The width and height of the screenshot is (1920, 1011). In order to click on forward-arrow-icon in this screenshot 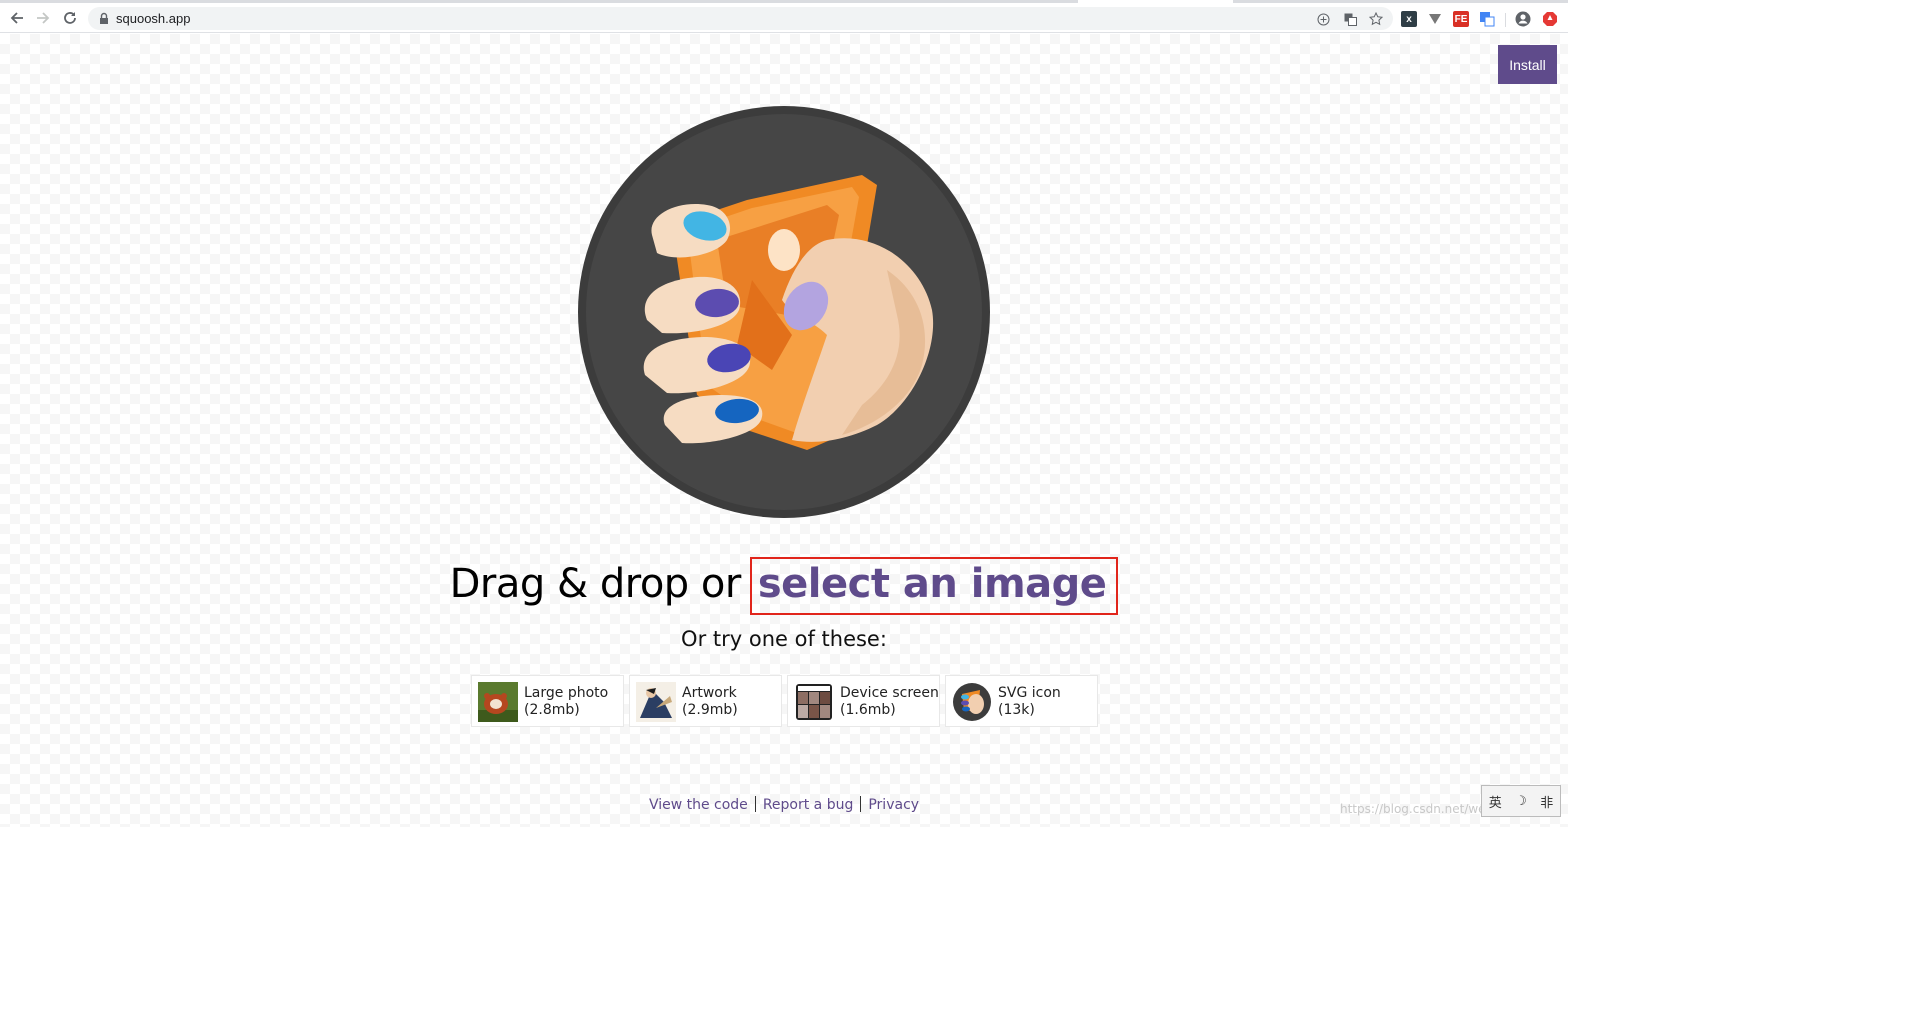, I will do `click(43, 18)`.